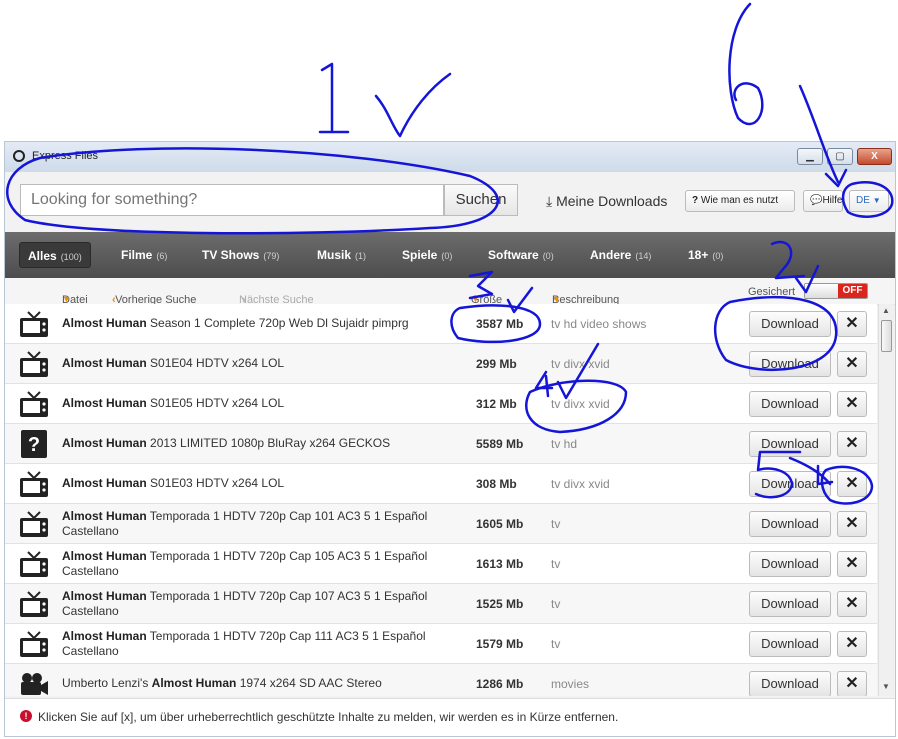  I want to click on toggle-knob, so click(822, 291).